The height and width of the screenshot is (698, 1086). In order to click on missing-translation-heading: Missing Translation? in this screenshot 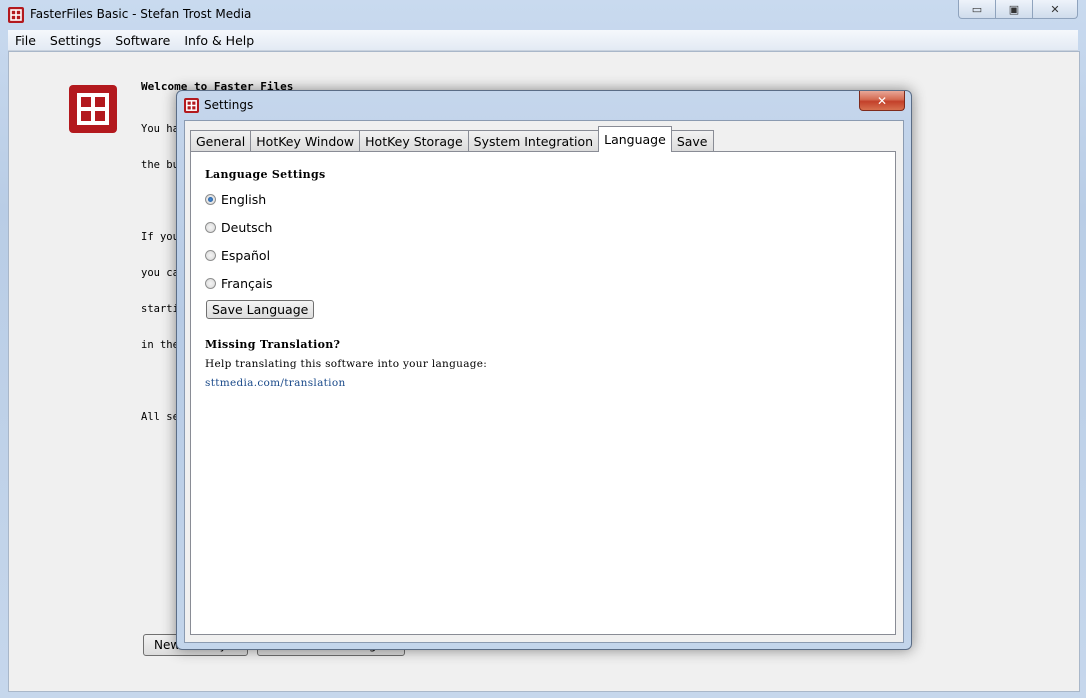, I will do `click(273, 344)`.